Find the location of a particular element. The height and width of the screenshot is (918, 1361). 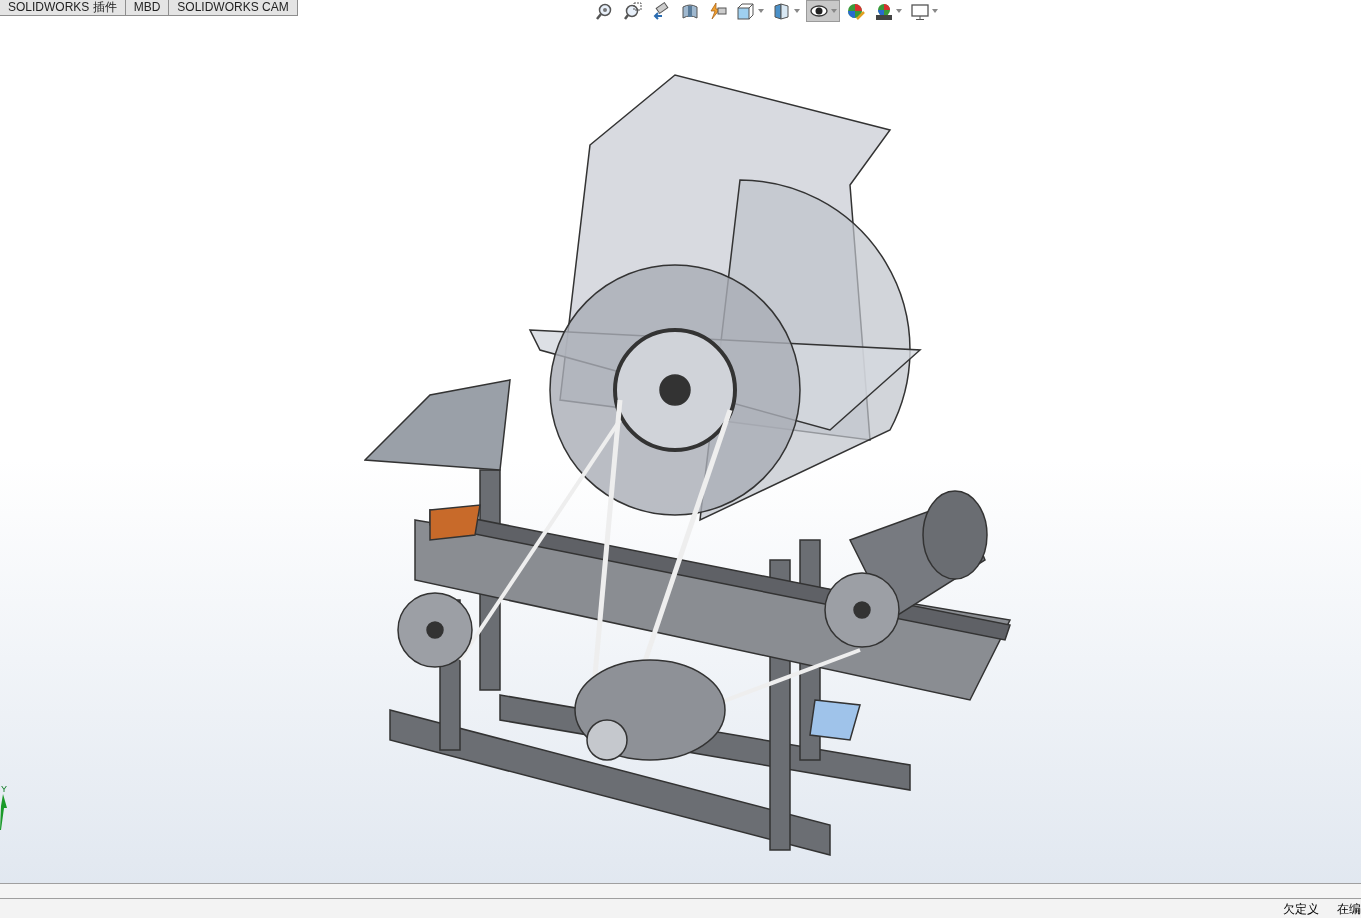

triad-axis-icon is located at coordinates (3, 812).